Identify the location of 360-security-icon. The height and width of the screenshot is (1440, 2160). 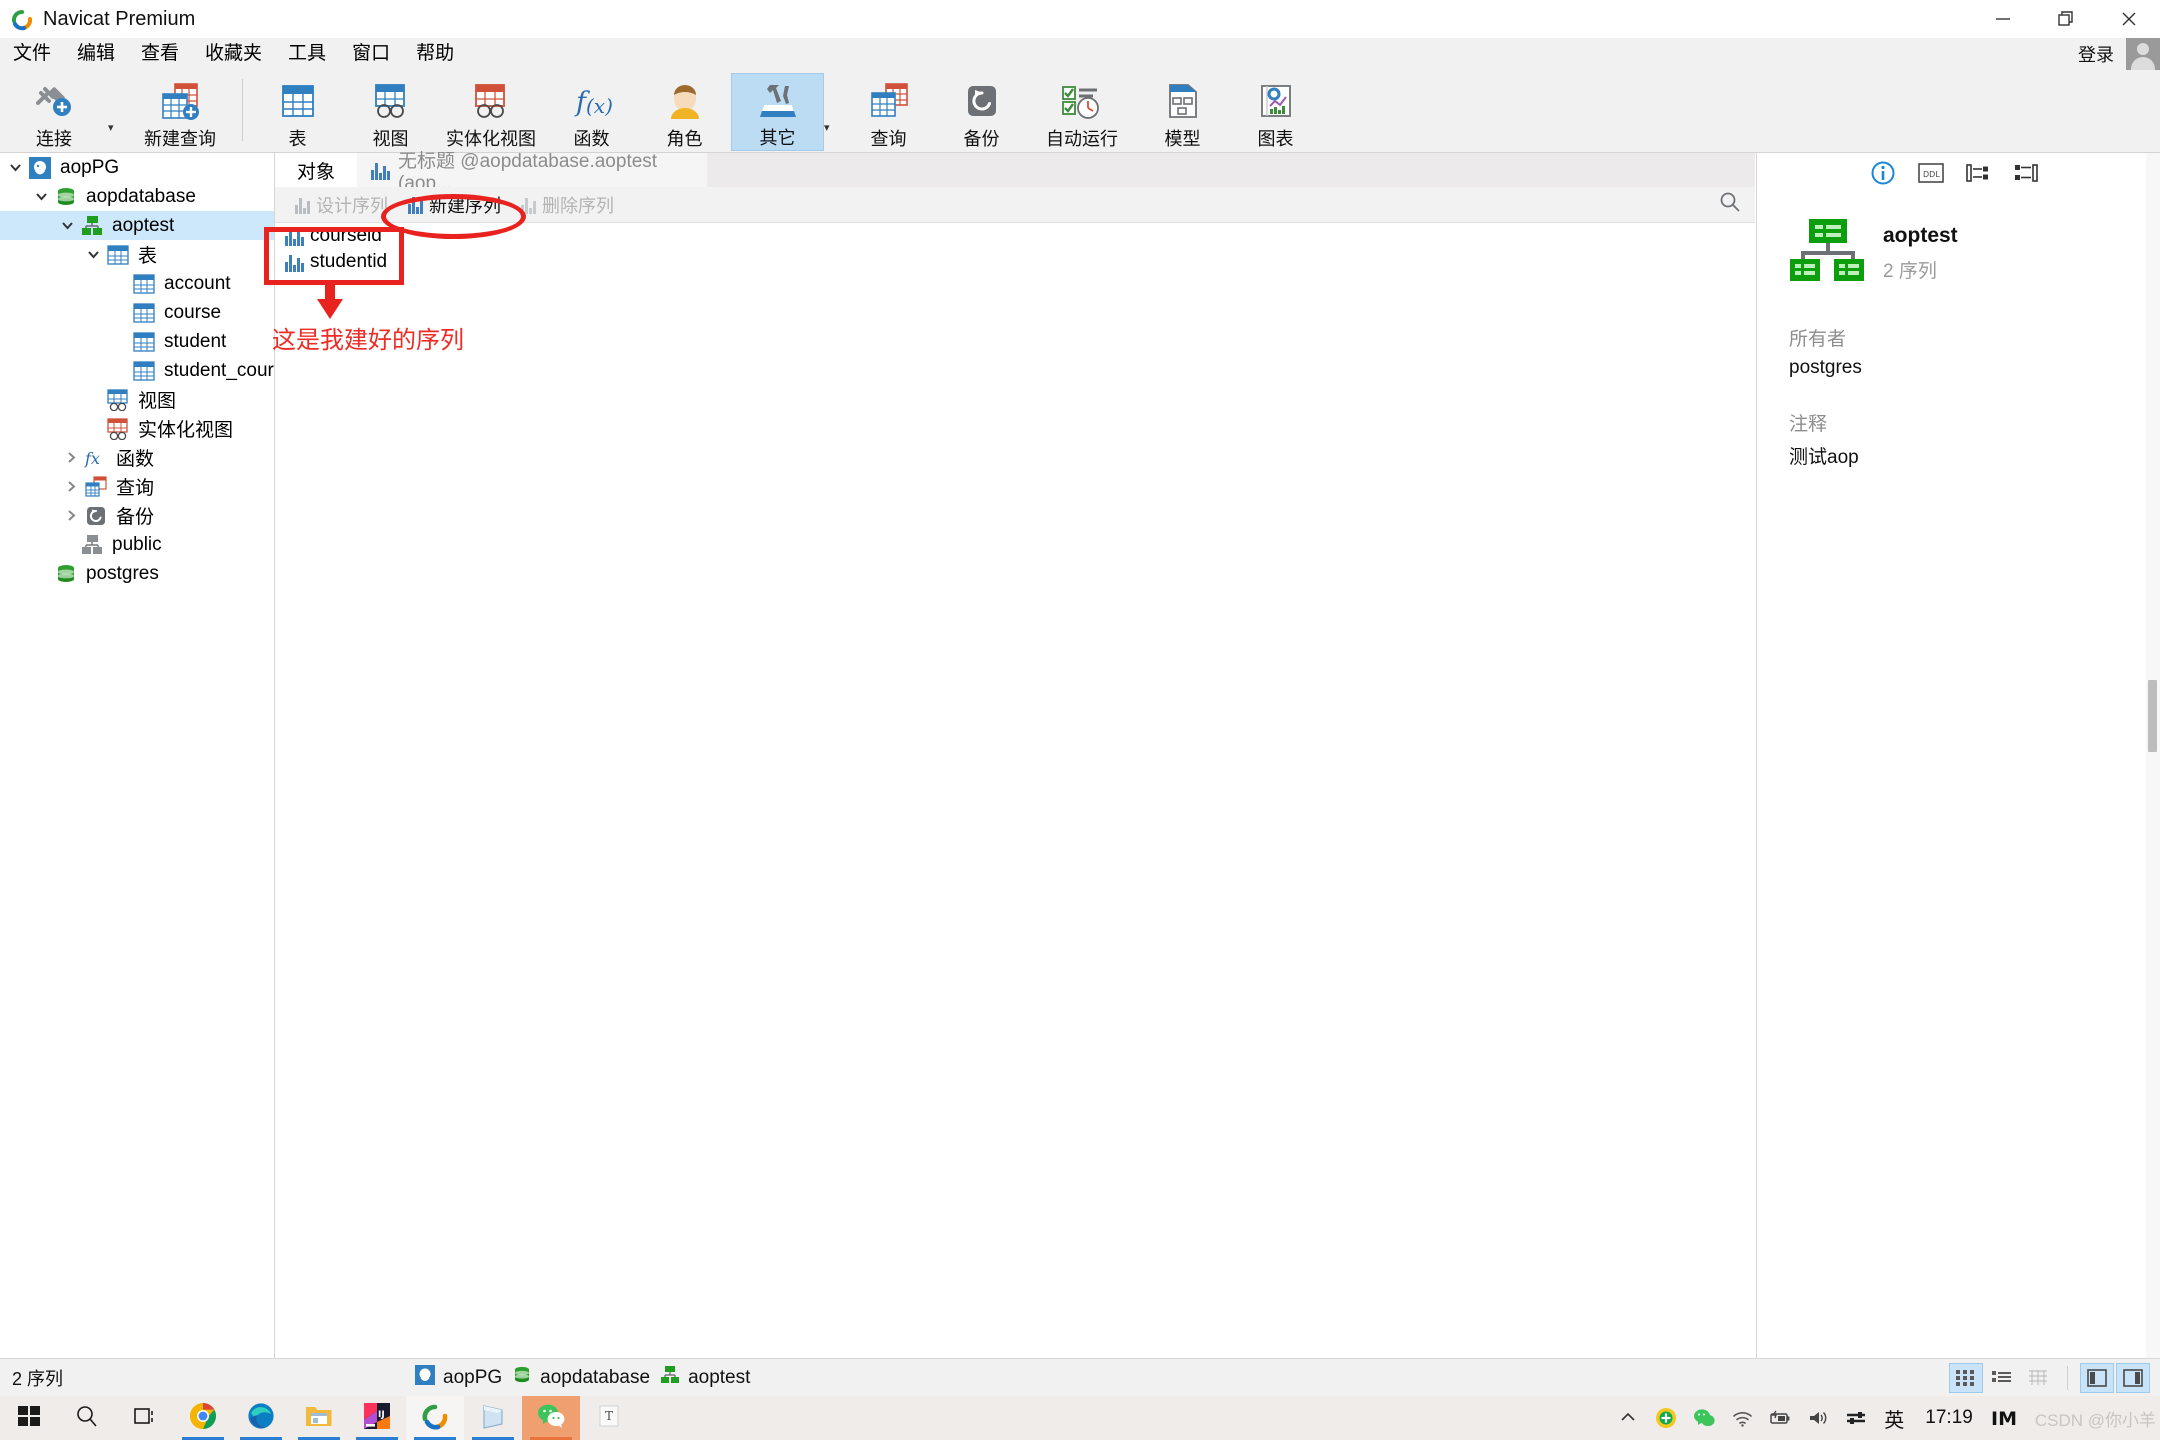
(1666, 1418).